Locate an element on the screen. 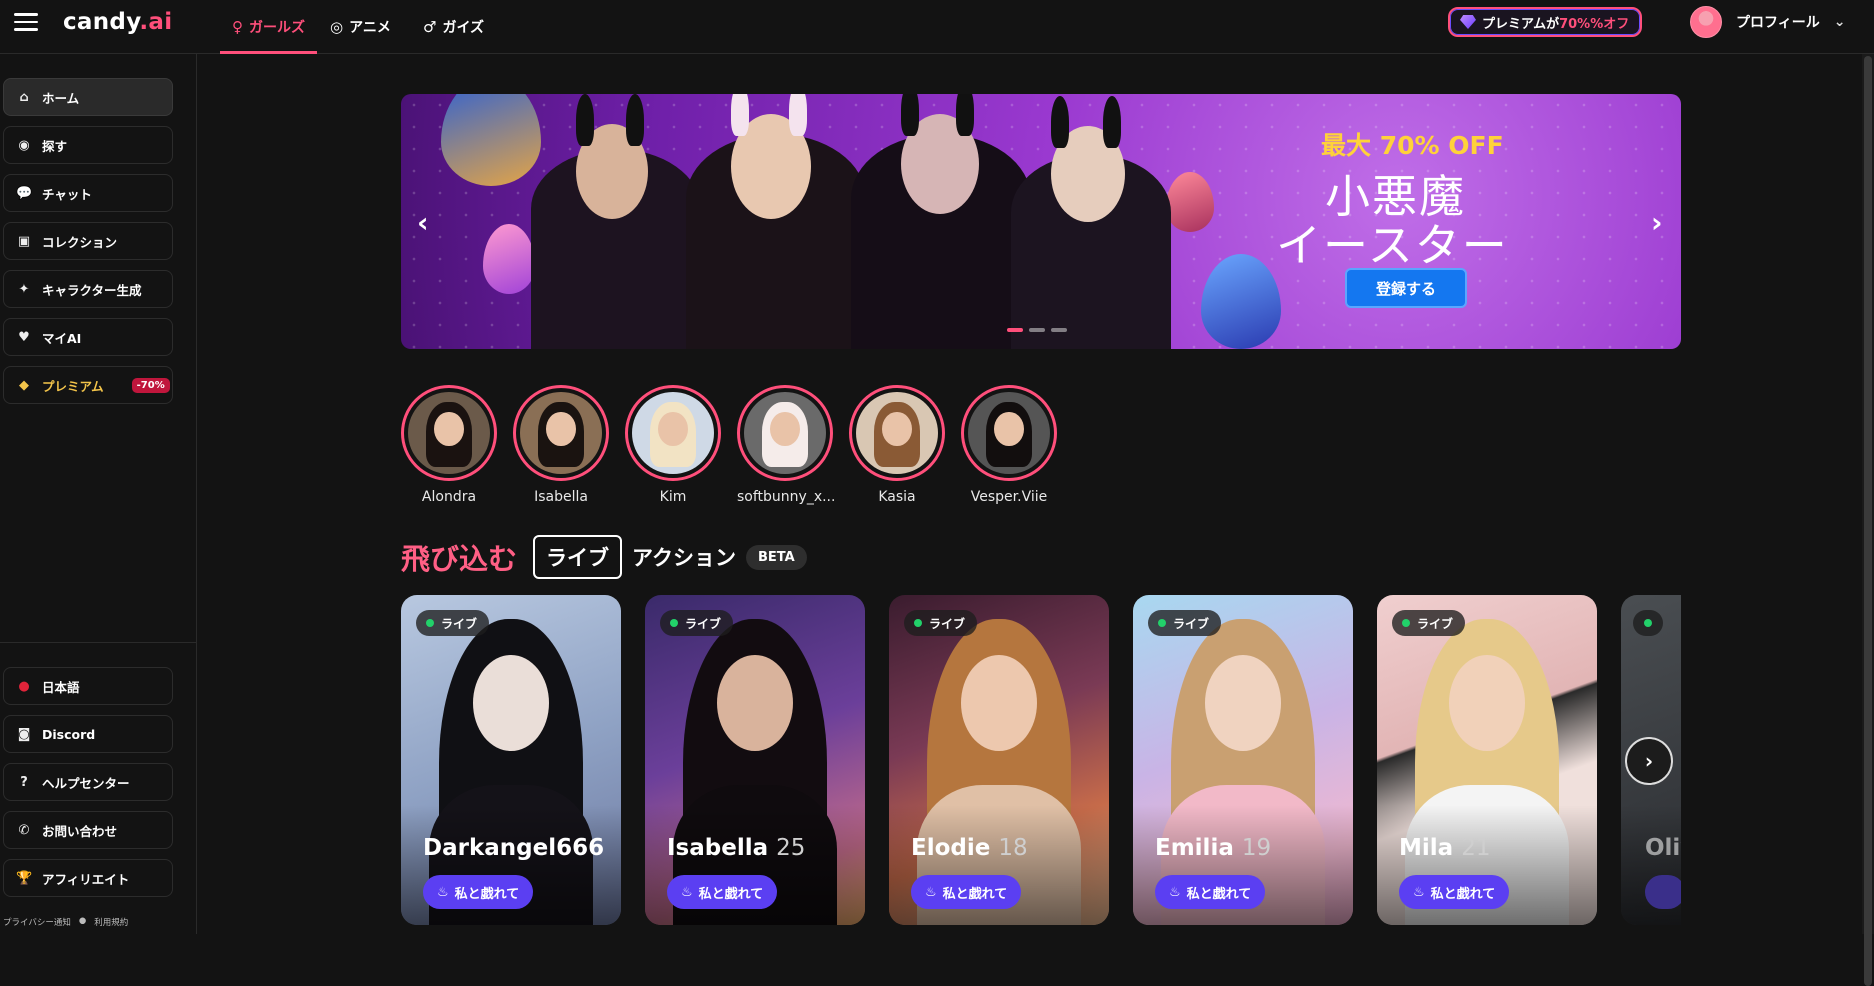 The width and height of the screenshot is (1874, 986). magic-wand-icon: ✦ is located at coordinates (24, 289).